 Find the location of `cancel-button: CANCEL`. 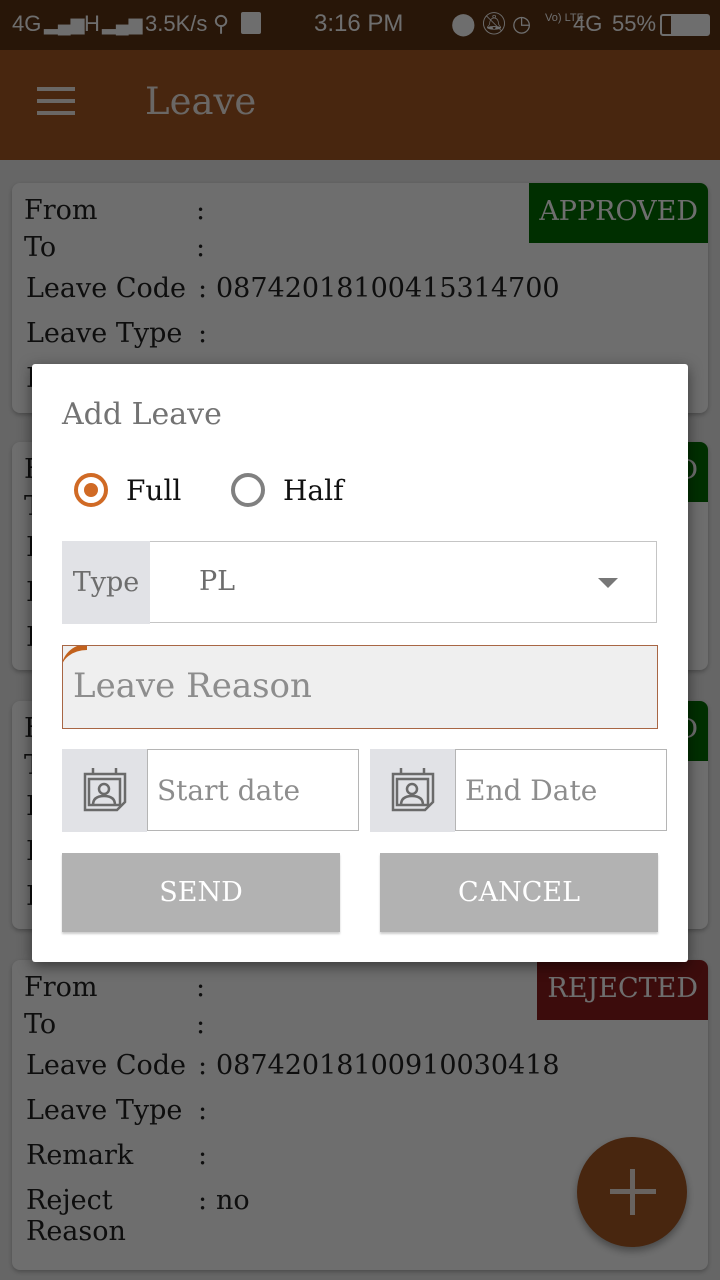

cancel-button: CANCEL is located at coordinates (519, 892).